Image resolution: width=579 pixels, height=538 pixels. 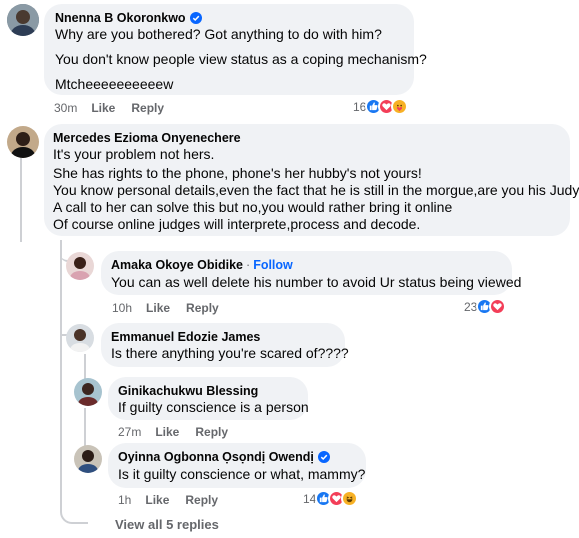 I want to click on author-name: Emmanuel Edozie James, so click(x=185, y=337).